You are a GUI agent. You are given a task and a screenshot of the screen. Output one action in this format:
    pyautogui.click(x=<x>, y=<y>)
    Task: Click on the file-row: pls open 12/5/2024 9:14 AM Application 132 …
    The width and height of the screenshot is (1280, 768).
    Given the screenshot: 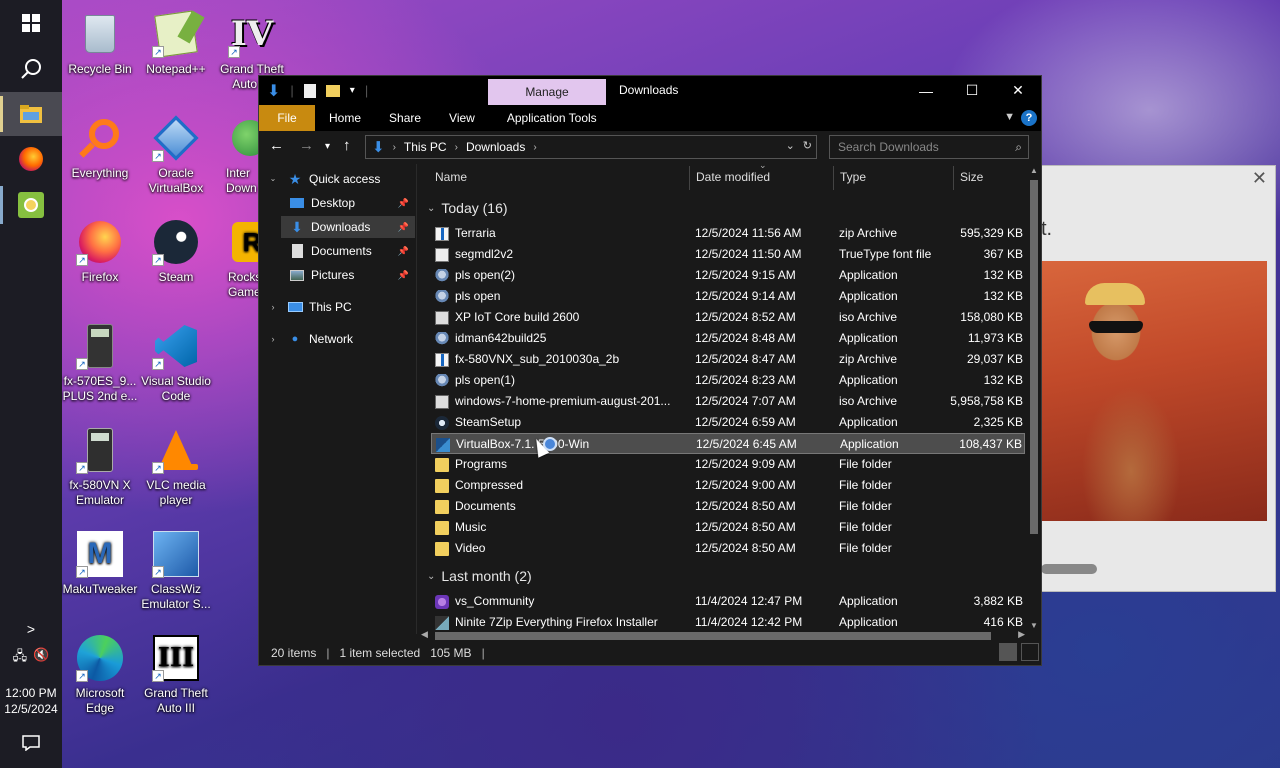 What is the action you would take?
    pyautogui.click(x=728, y=296)
    